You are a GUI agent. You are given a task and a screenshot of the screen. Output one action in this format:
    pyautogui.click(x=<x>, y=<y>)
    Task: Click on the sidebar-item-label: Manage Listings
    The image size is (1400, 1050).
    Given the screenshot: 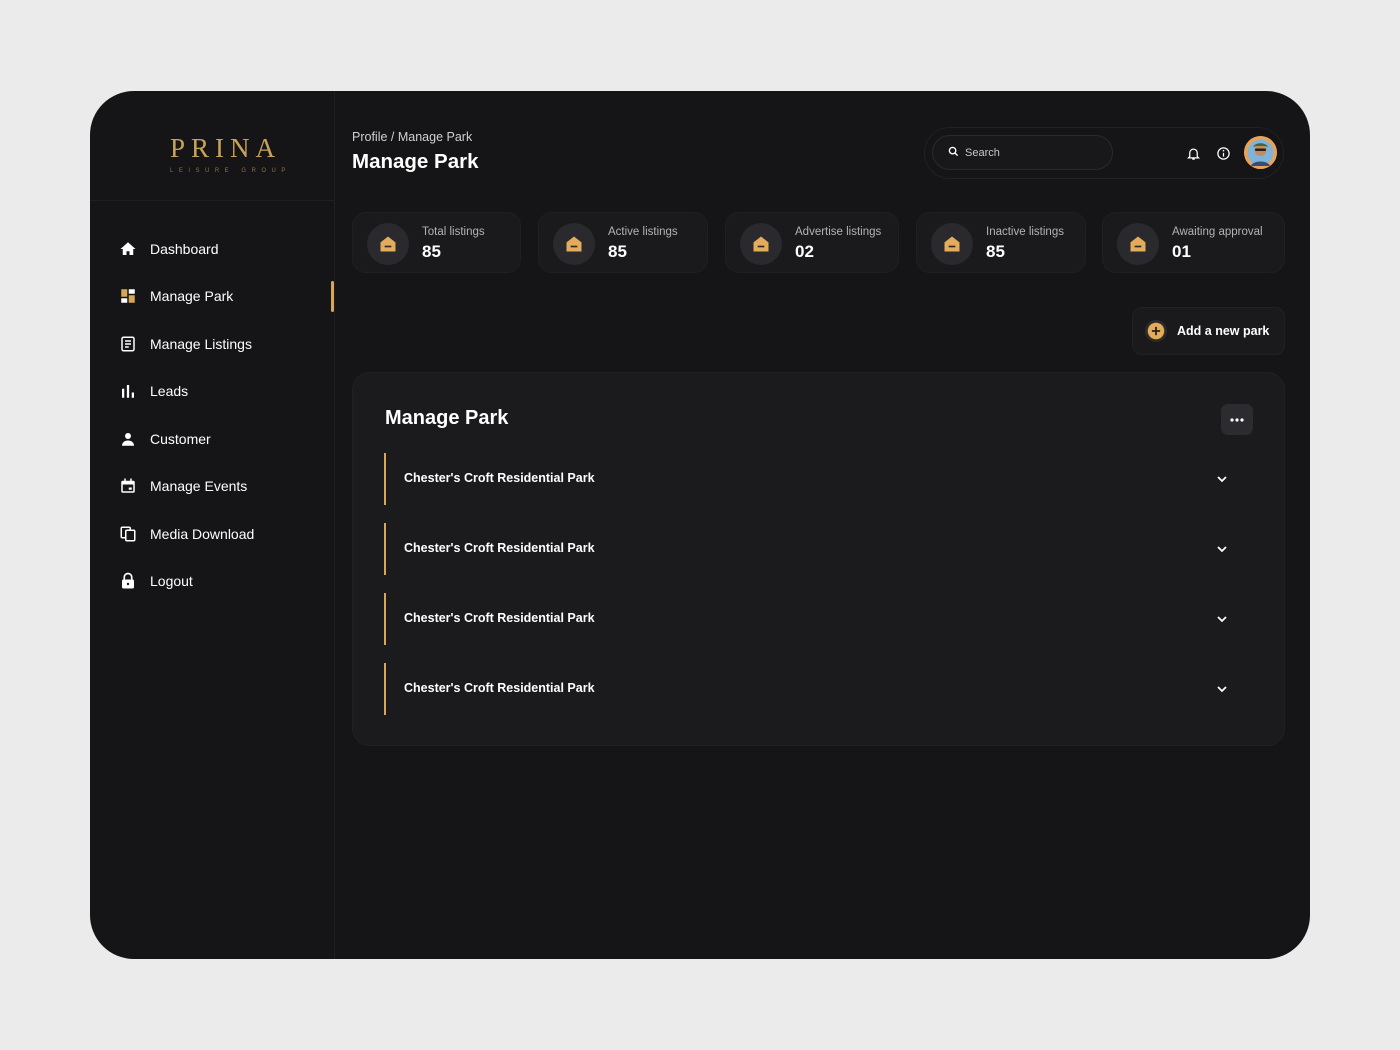 What is the action you would take?
    pyautogui.click(x=201, y=344)
    